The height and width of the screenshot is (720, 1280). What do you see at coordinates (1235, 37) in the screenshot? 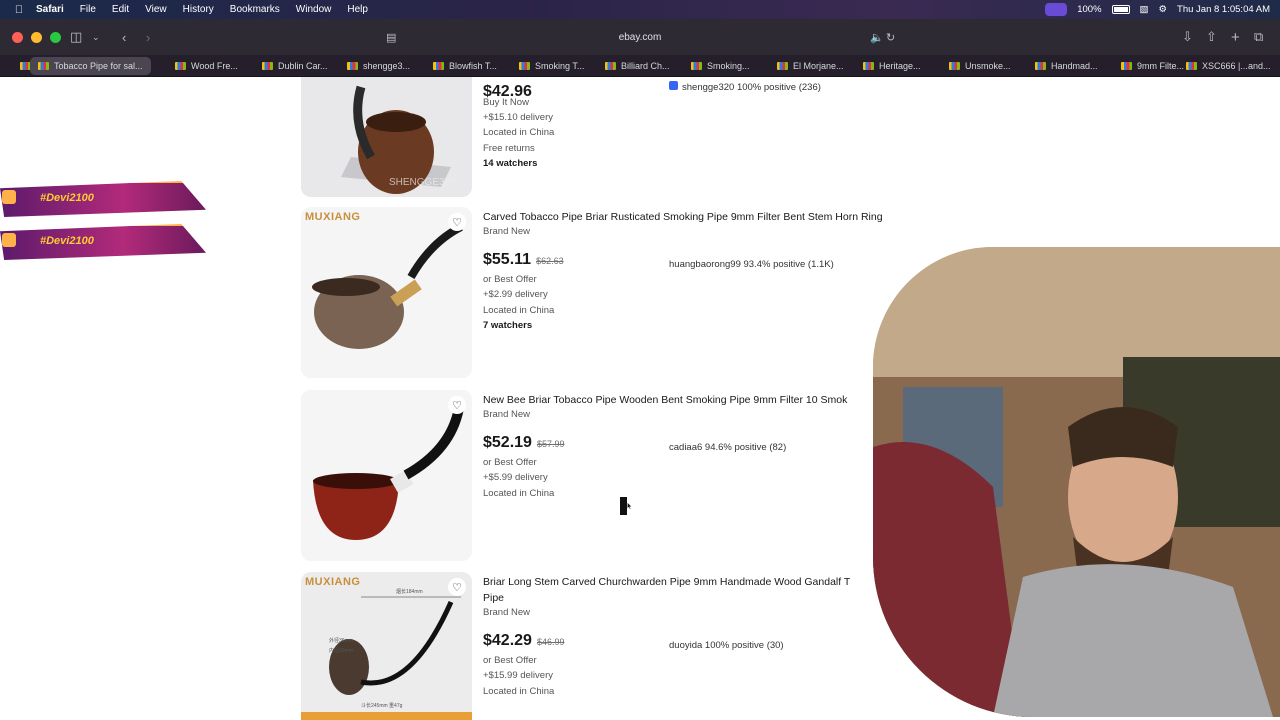
I see `new-tab-button: +` at bounding box center [1235, 37].